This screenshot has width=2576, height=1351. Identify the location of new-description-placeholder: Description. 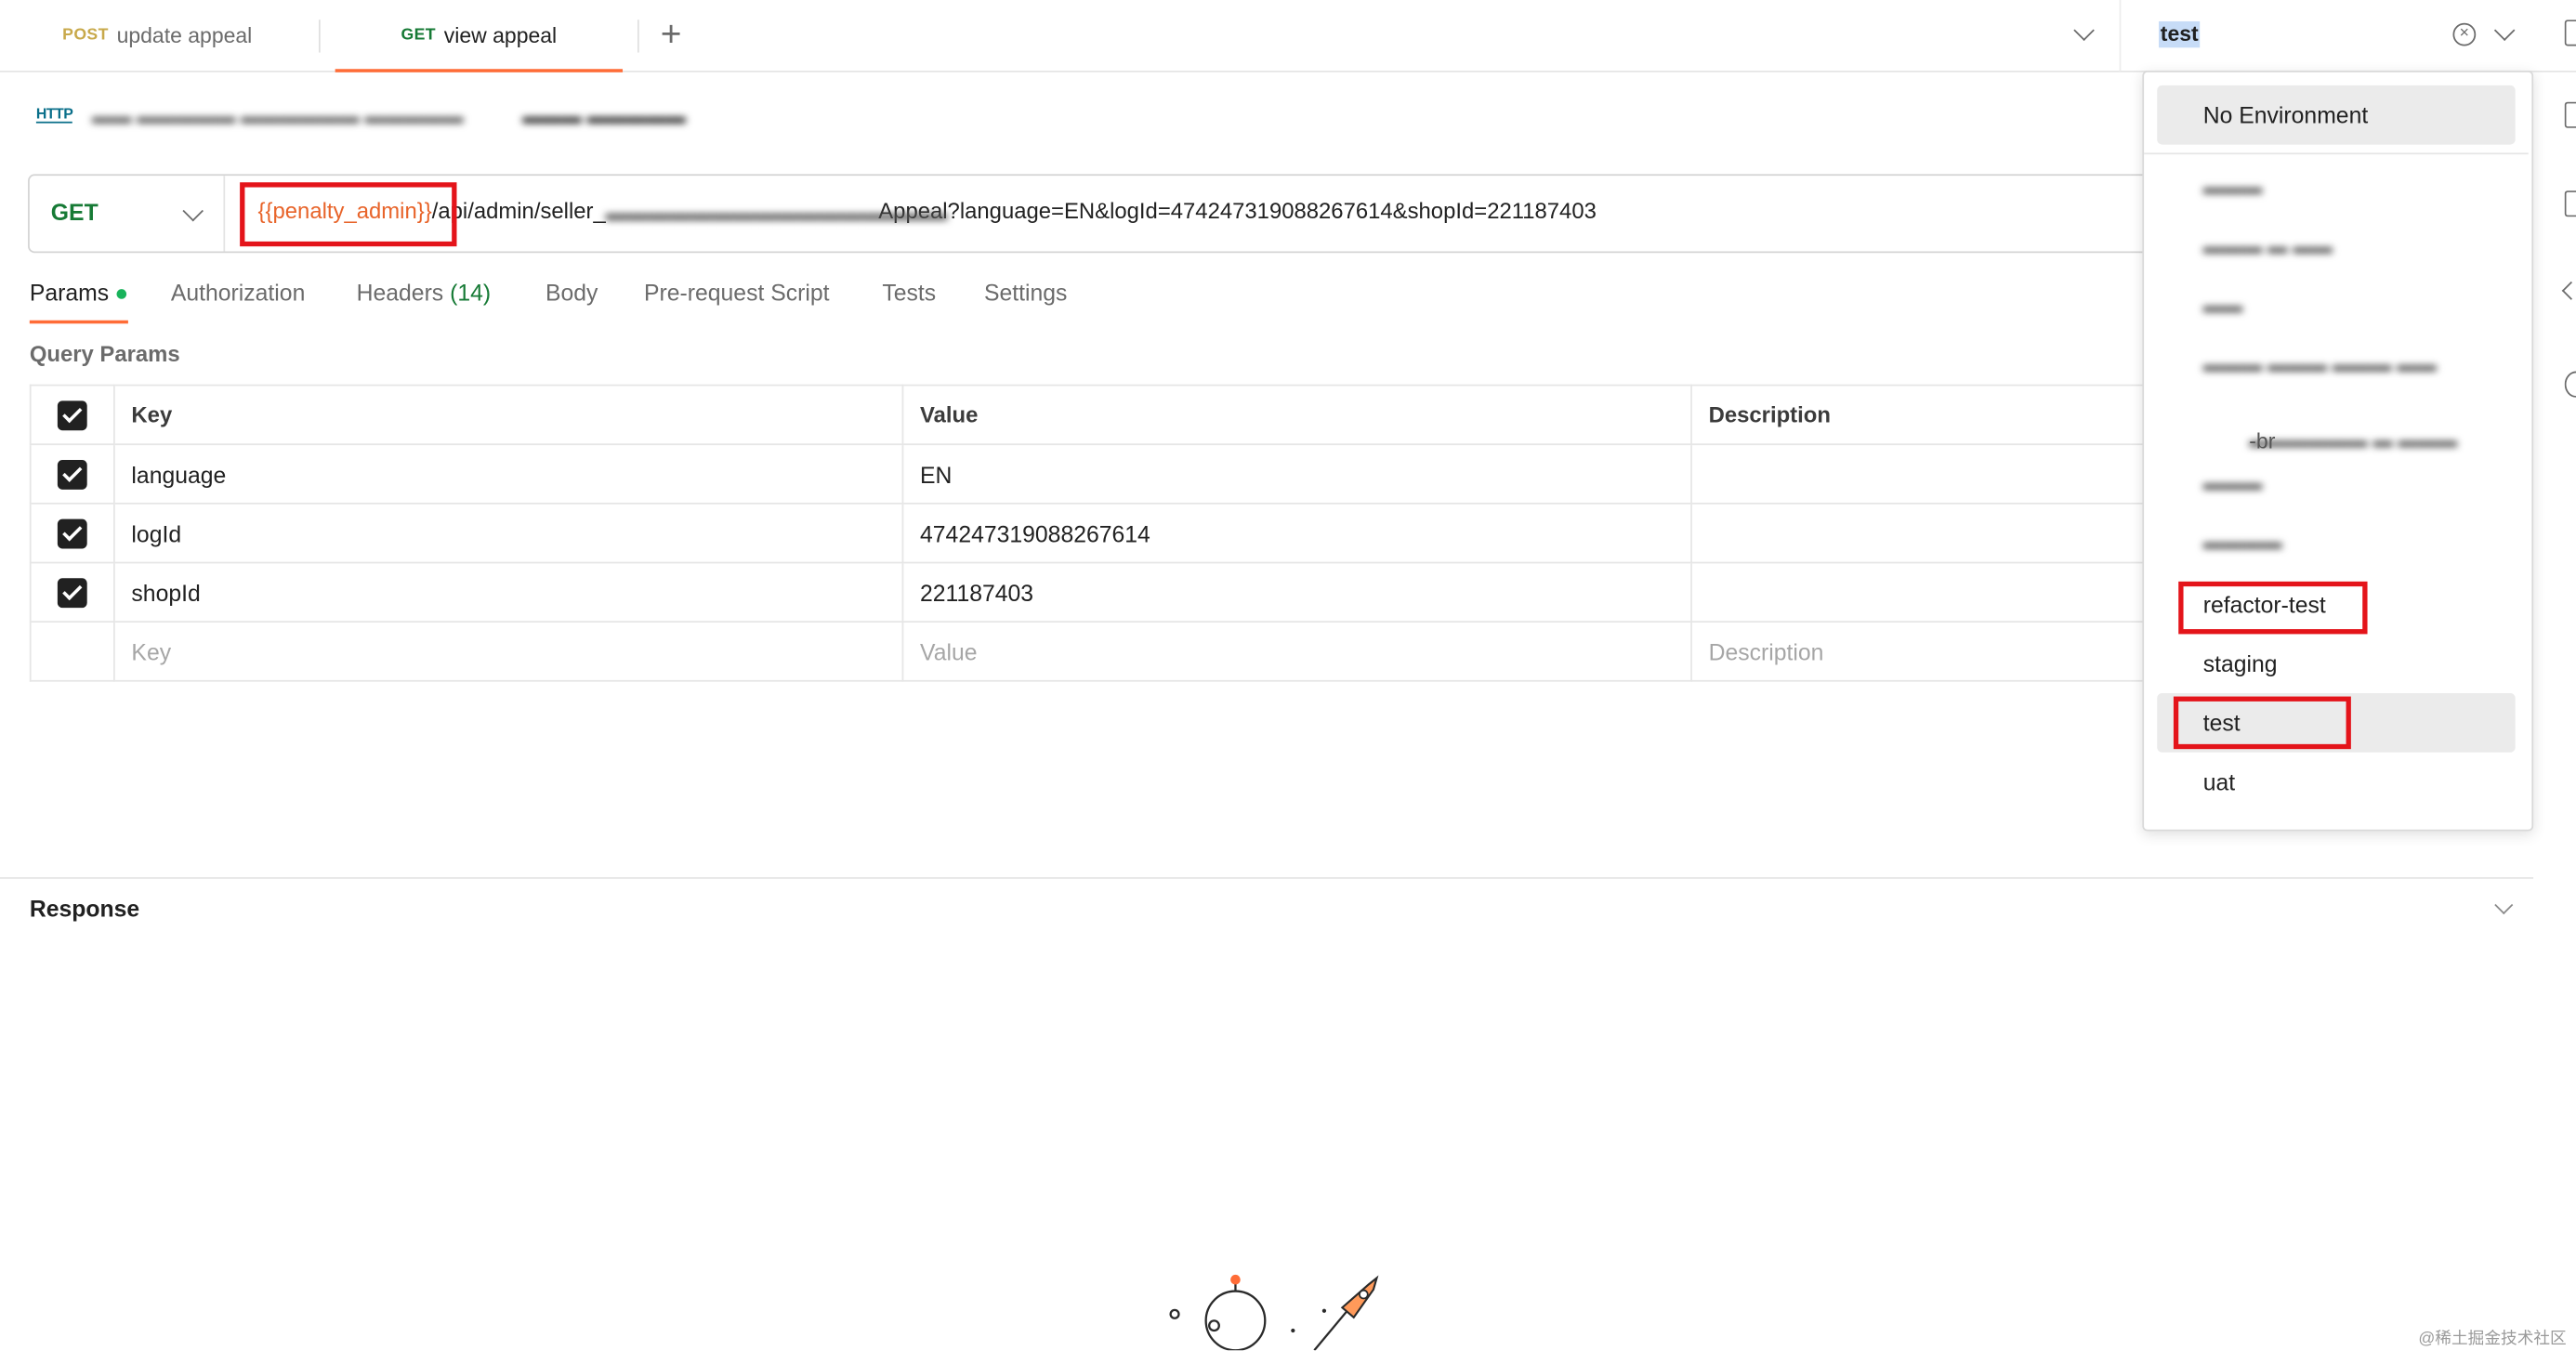
(1928, 651).